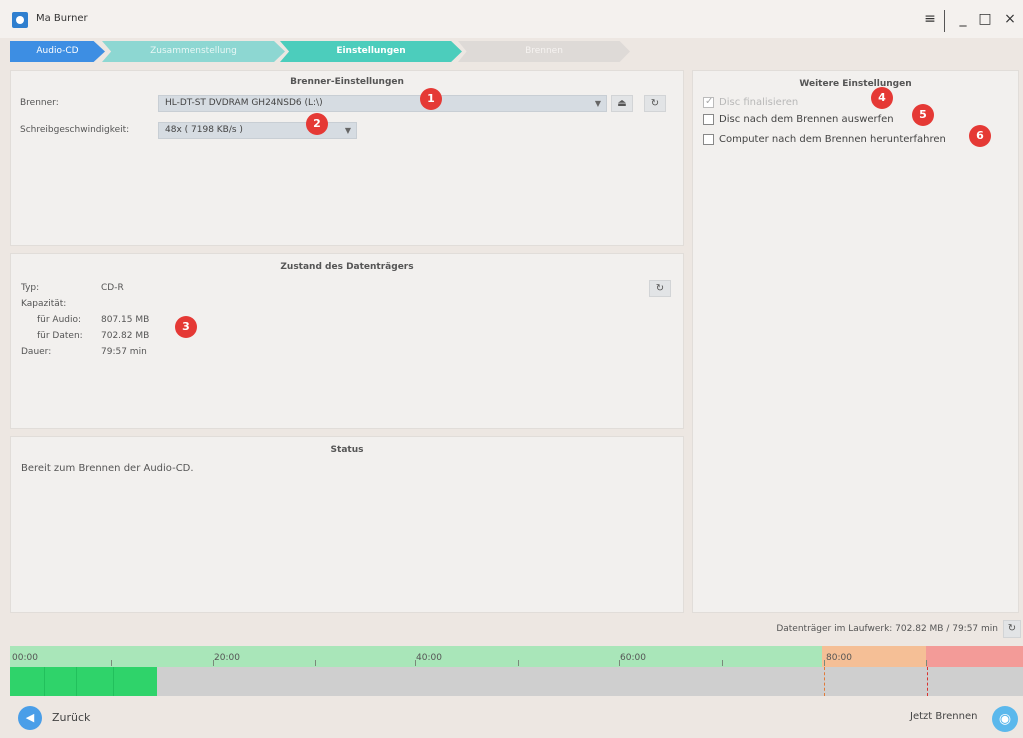  I want to click on timeline-overflow-zone, so click(974, 656).